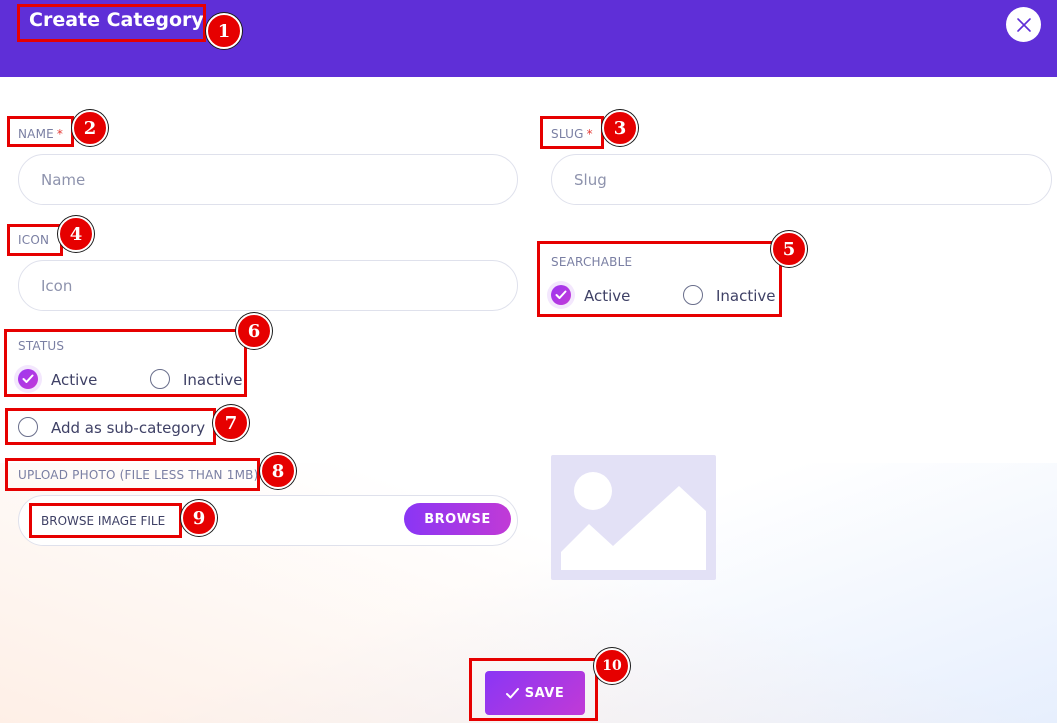 The image size is (1057, 723). Describe the element at coordinates (693, 295) in the screenshot. I see `searchable-inactive-radio` at that location.